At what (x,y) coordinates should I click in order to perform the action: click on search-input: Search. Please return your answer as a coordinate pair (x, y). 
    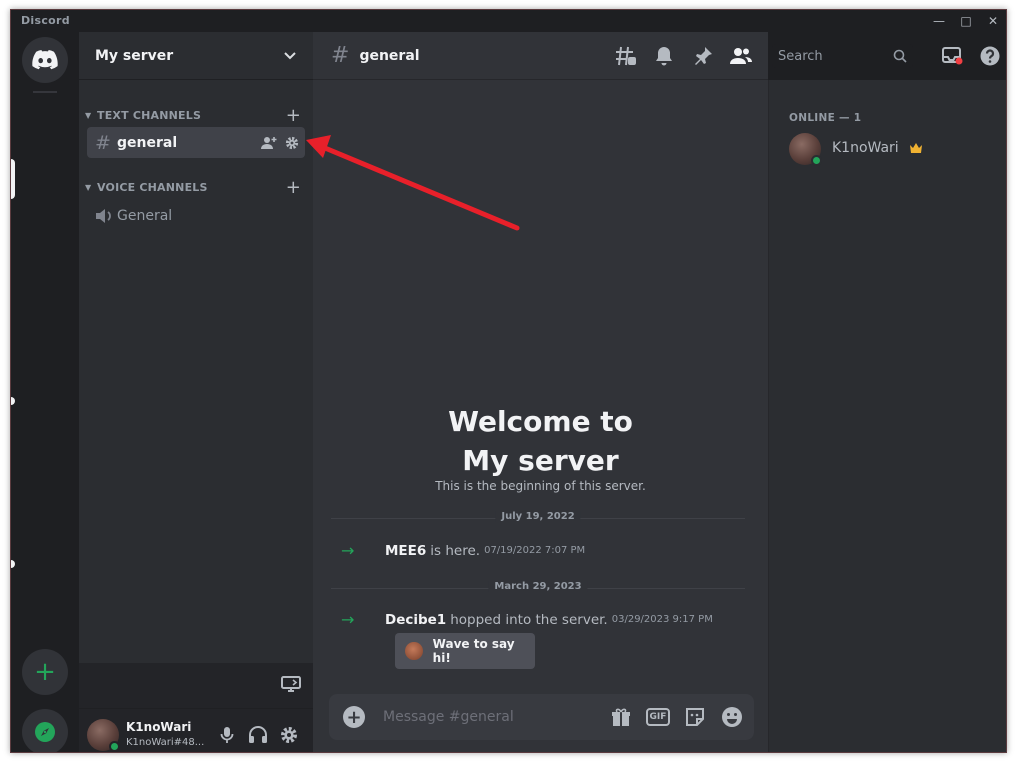
    Looking at the image, I should click on (842, 56).